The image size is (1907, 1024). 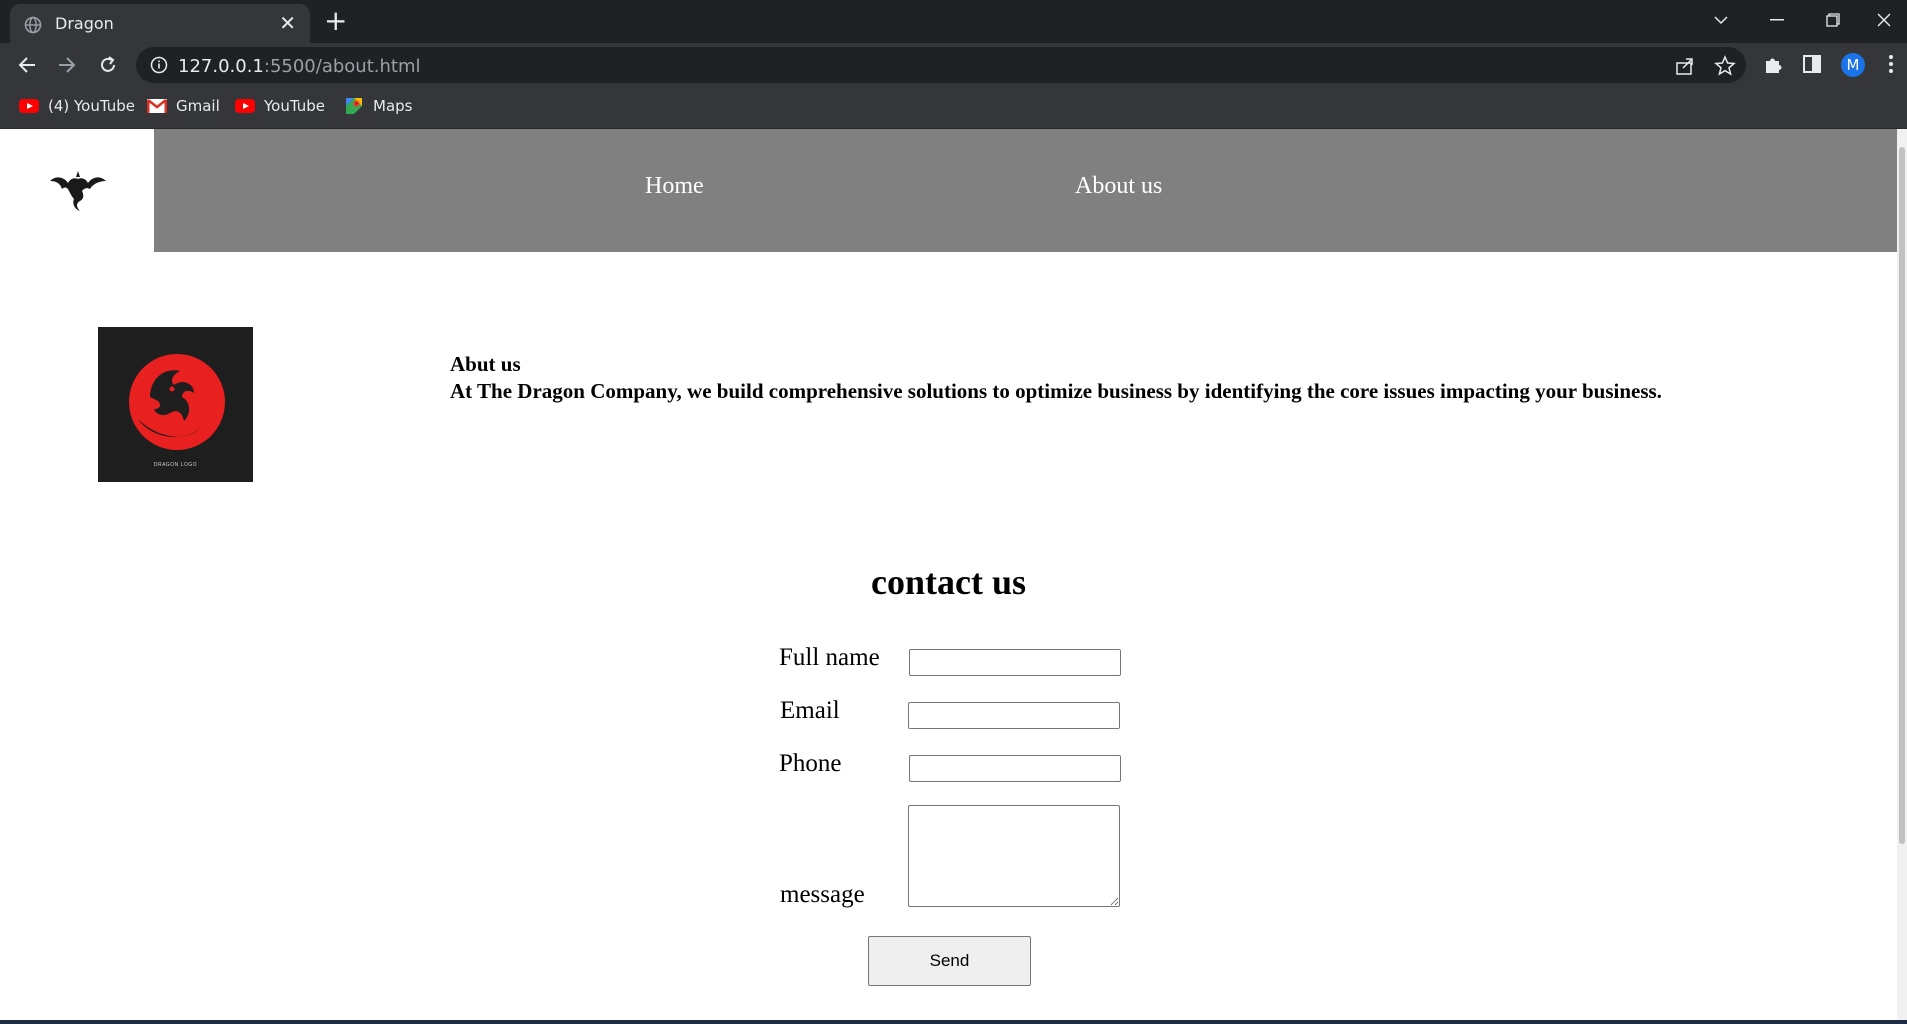 I want to click on dragon-emblem-icon, so click(x=177, y=402).